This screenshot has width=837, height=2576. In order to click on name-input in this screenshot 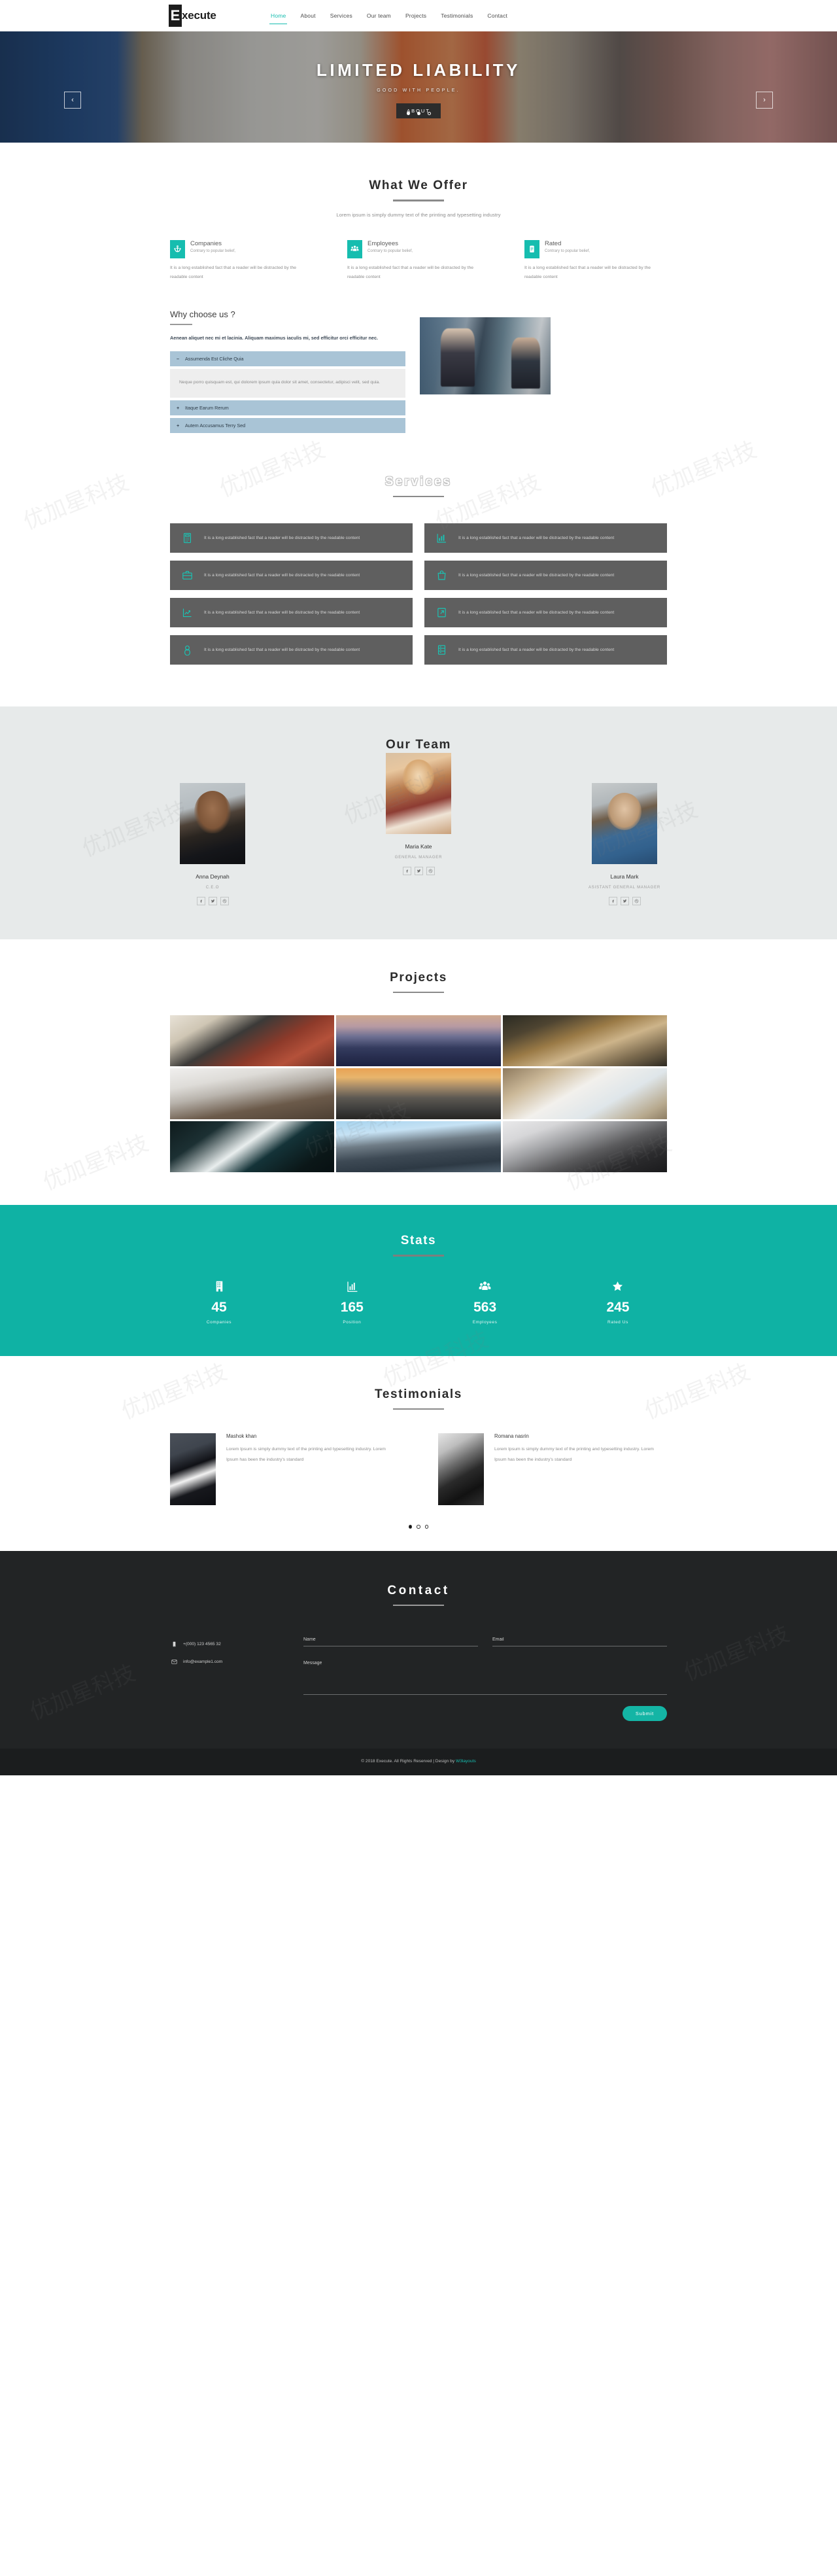, I will do `click(390, 1642)`.